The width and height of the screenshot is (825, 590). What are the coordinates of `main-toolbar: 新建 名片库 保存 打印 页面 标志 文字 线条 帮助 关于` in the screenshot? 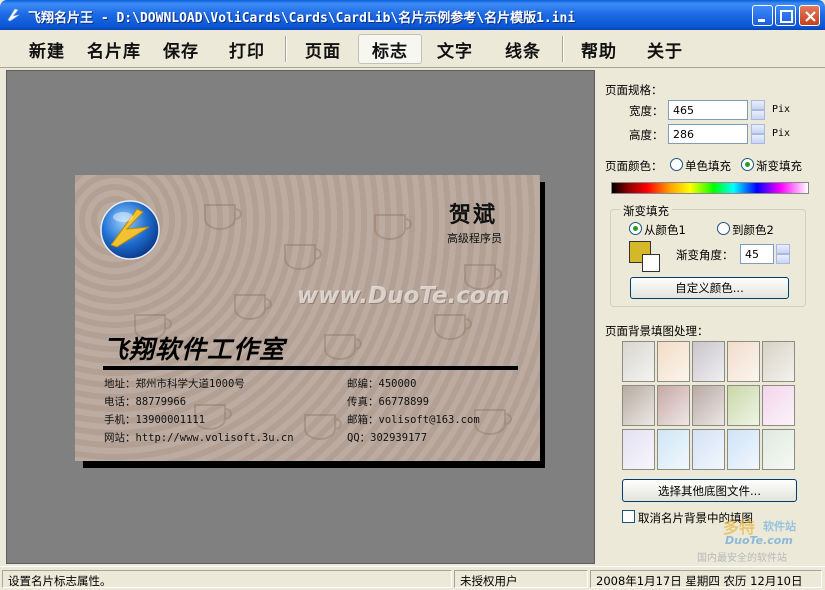 It's located at (412, 49).